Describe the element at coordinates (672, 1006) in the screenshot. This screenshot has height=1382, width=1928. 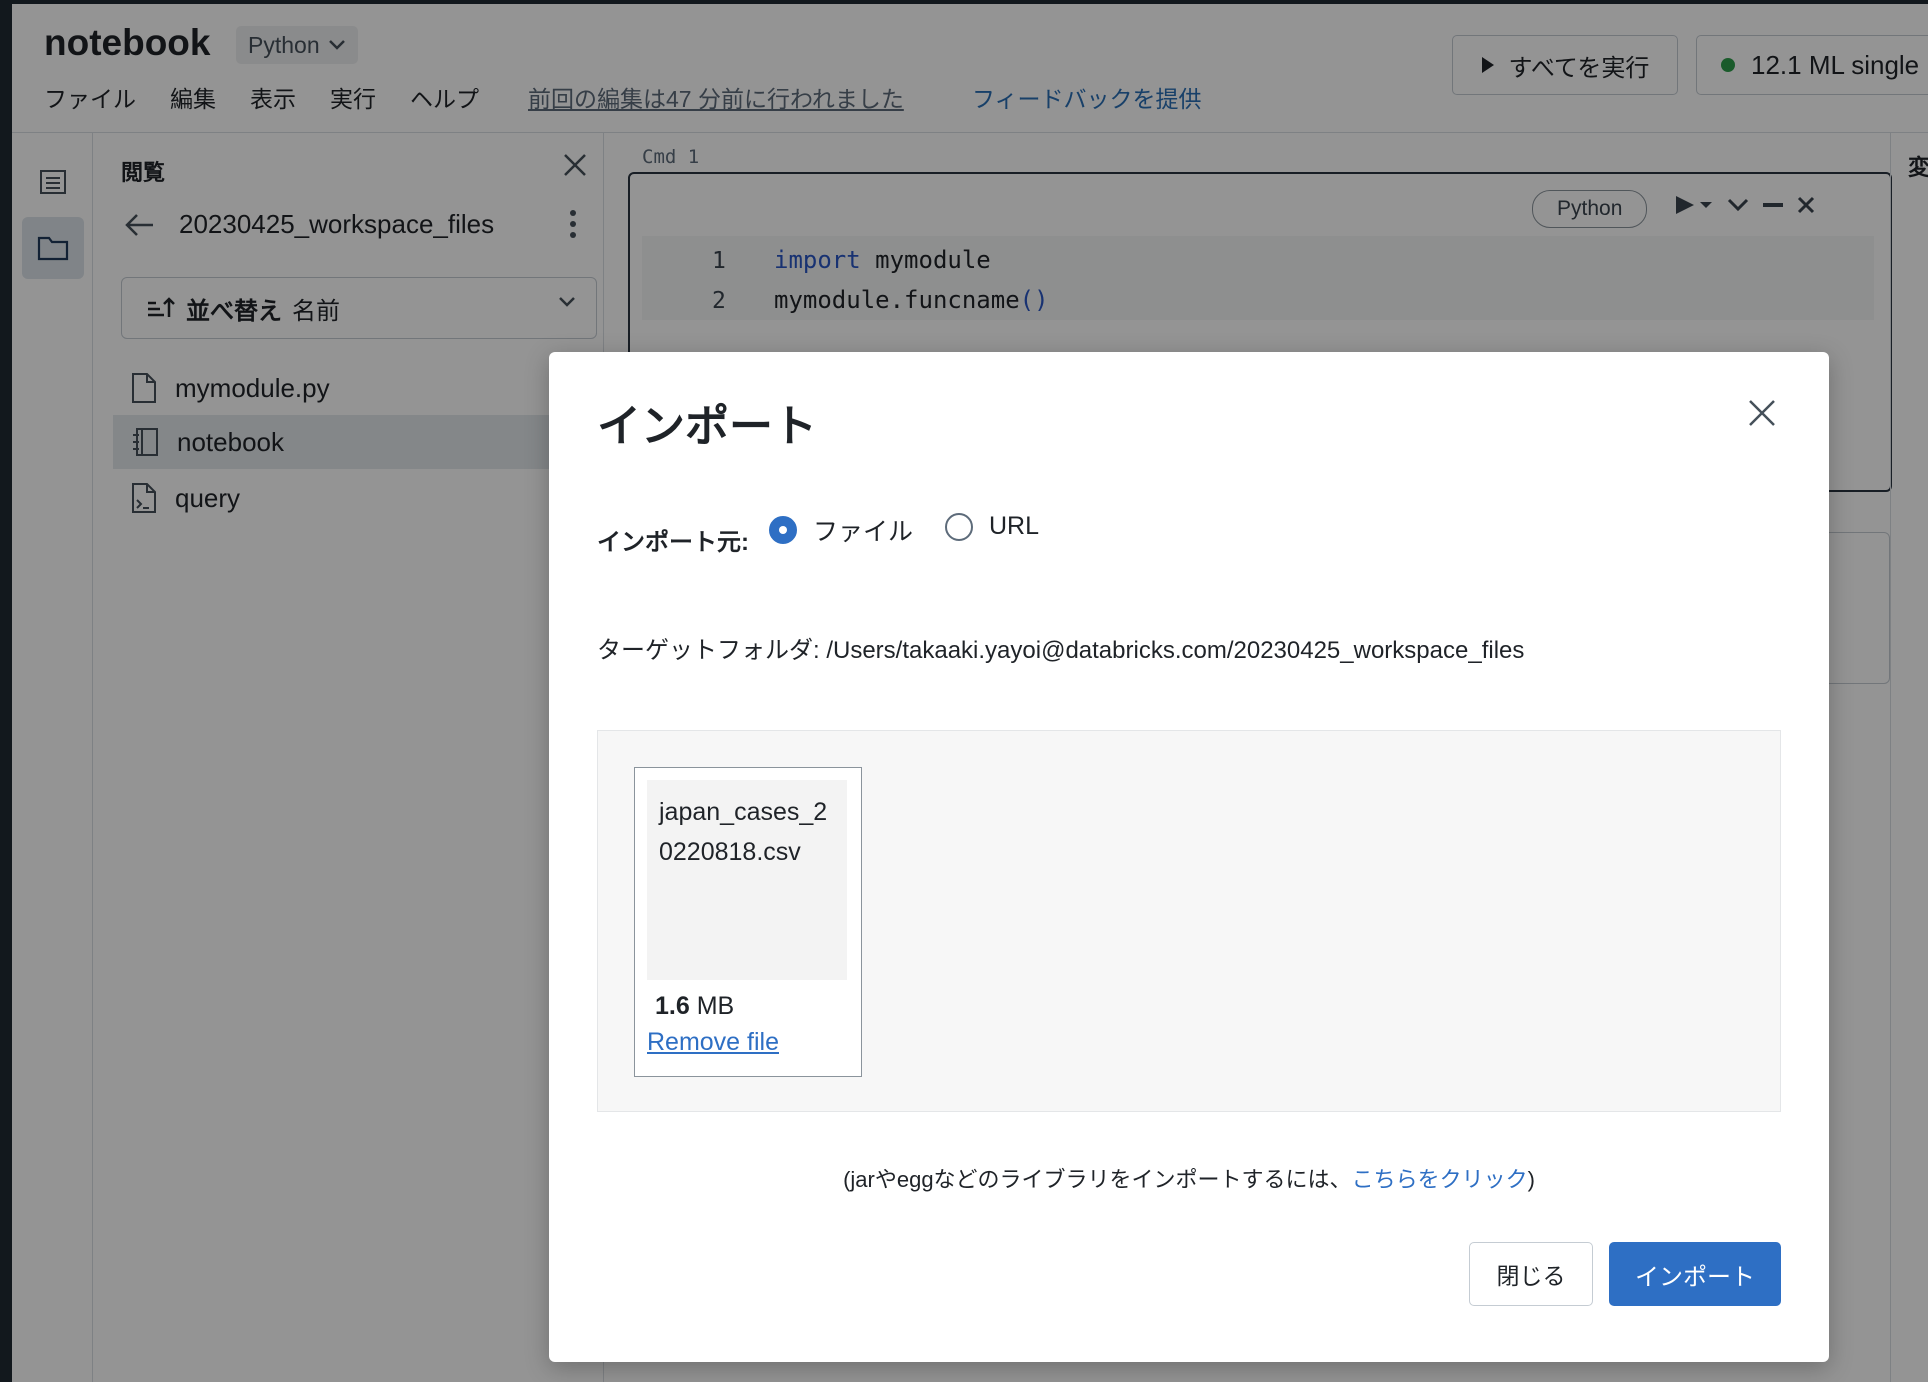
I see `file-size-value: 1.6` at that location.